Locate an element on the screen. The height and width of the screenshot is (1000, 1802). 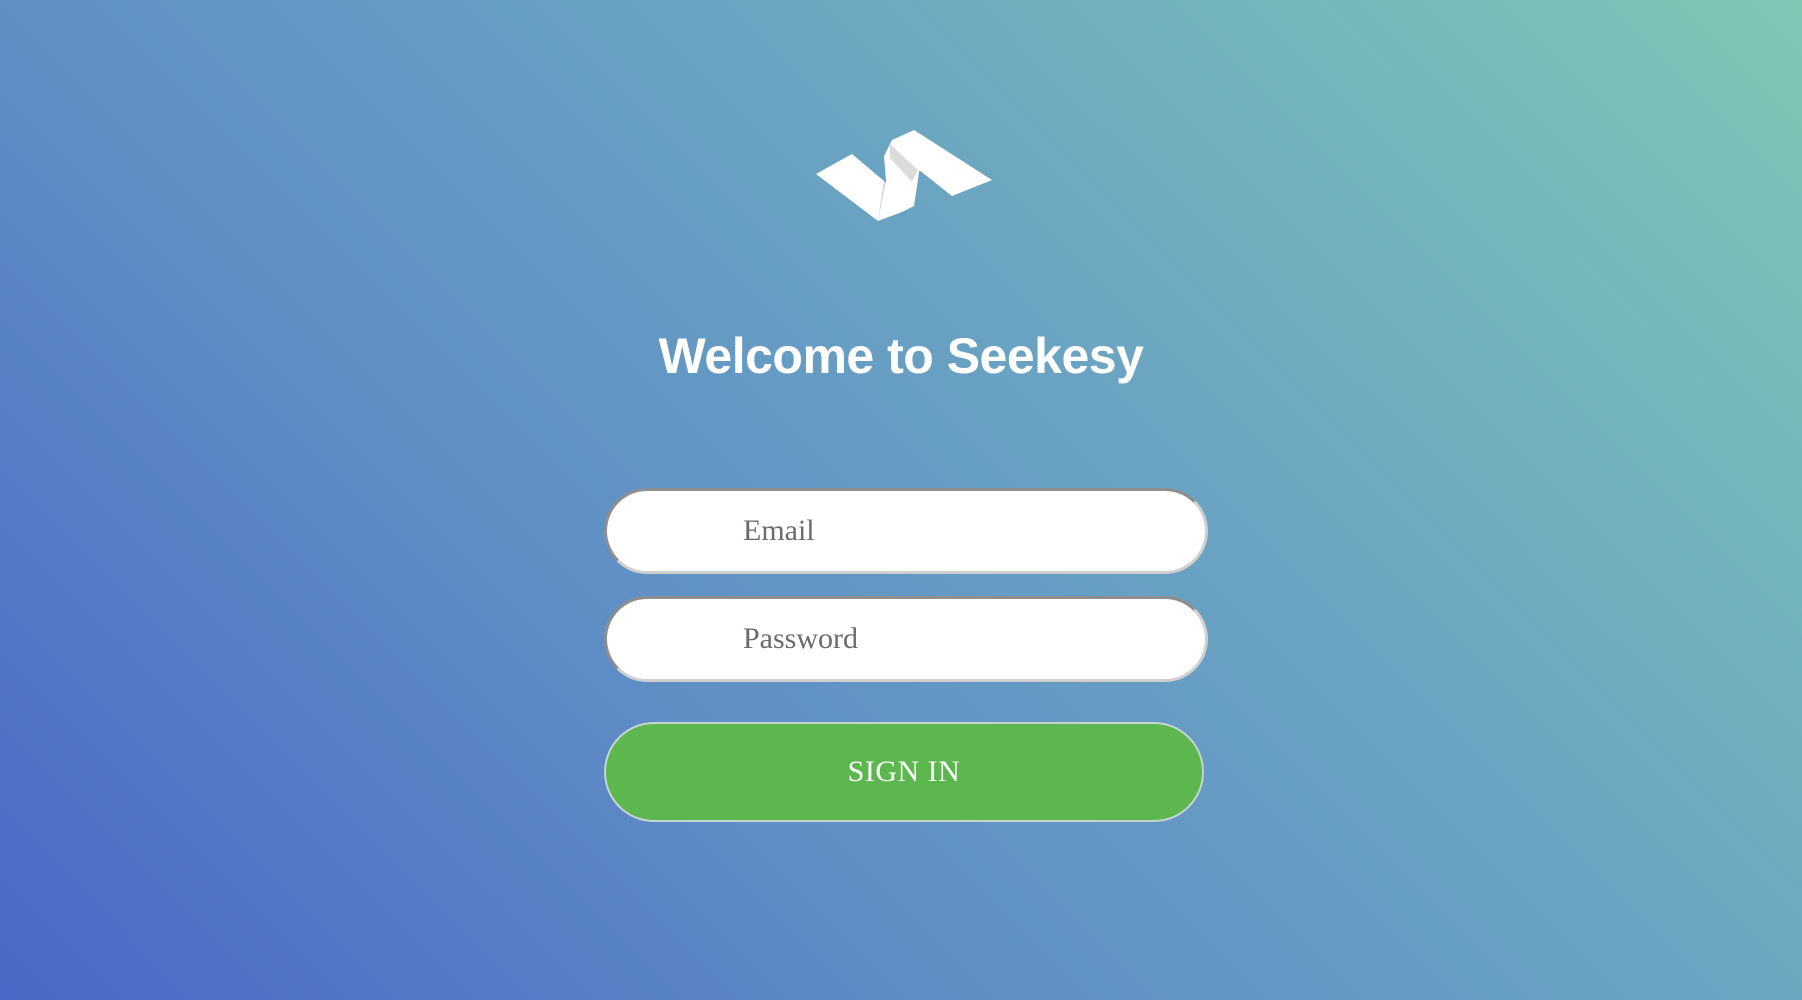
seekesy-logo-icon is located at coordinates (904, 177).